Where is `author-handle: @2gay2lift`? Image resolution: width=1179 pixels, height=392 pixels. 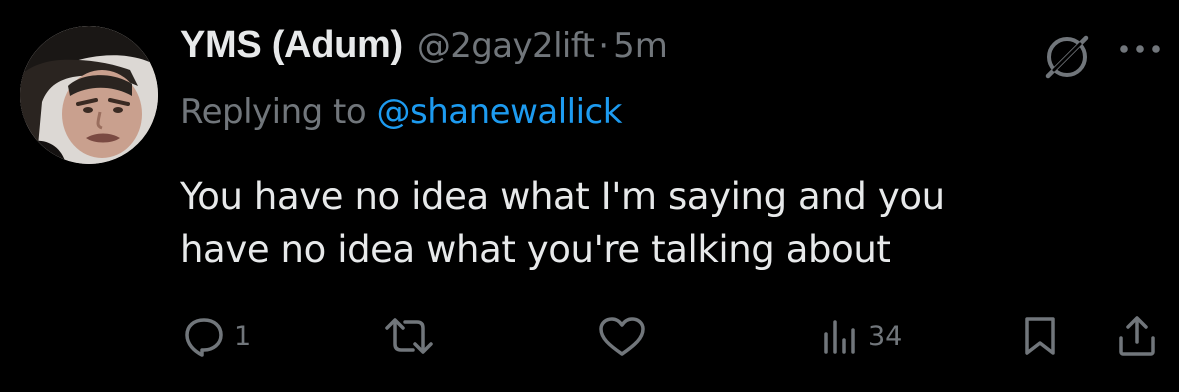 author-handle: @2gay2lift is located at coordinates (506, 46).